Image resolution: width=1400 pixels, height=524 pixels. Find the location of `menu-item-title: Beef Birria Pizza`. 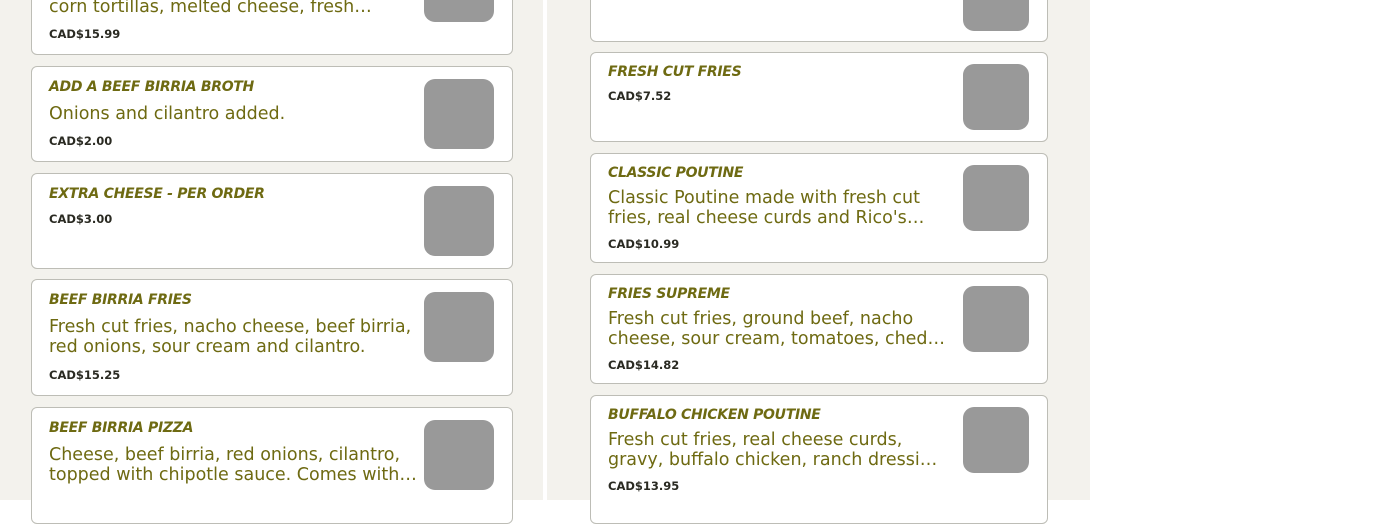

menu-item-title: Beef Birria Pizza is located at coordinates (121, 428).